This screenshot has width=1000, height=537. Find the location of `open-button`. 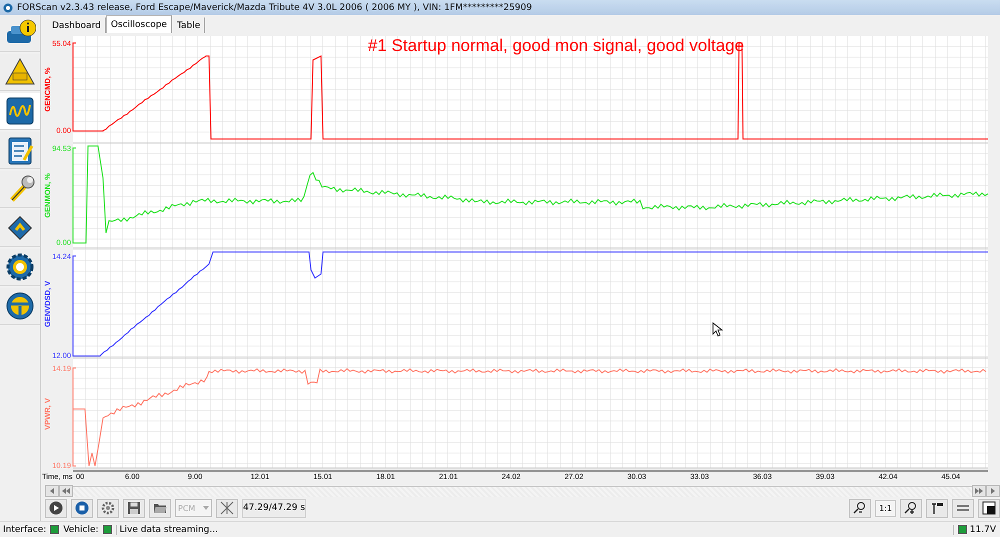

open-button is located at coordinates (160, 508).